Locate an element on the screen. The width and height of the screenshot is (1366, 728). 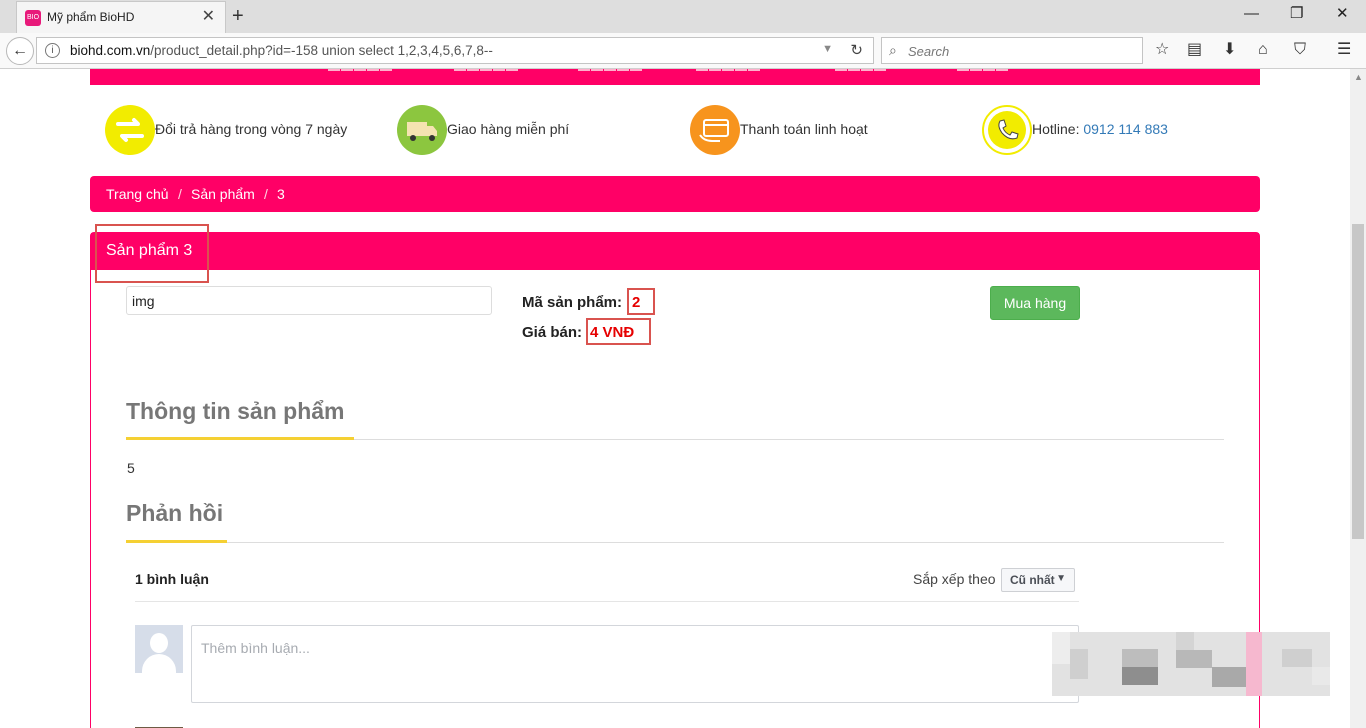
breadcrumb-products-link: Sản phẩm is located at coordinates (223, 194).